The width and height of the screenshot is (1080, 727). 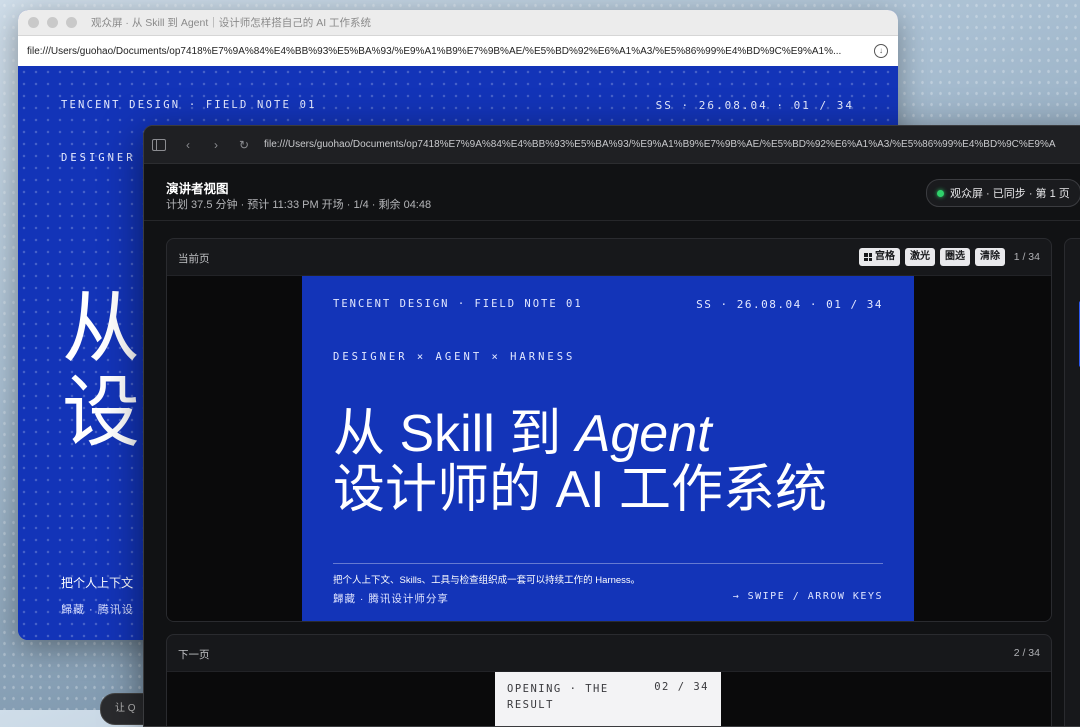 I want to click on current-label: 当前页, so click(x=194, y=259).